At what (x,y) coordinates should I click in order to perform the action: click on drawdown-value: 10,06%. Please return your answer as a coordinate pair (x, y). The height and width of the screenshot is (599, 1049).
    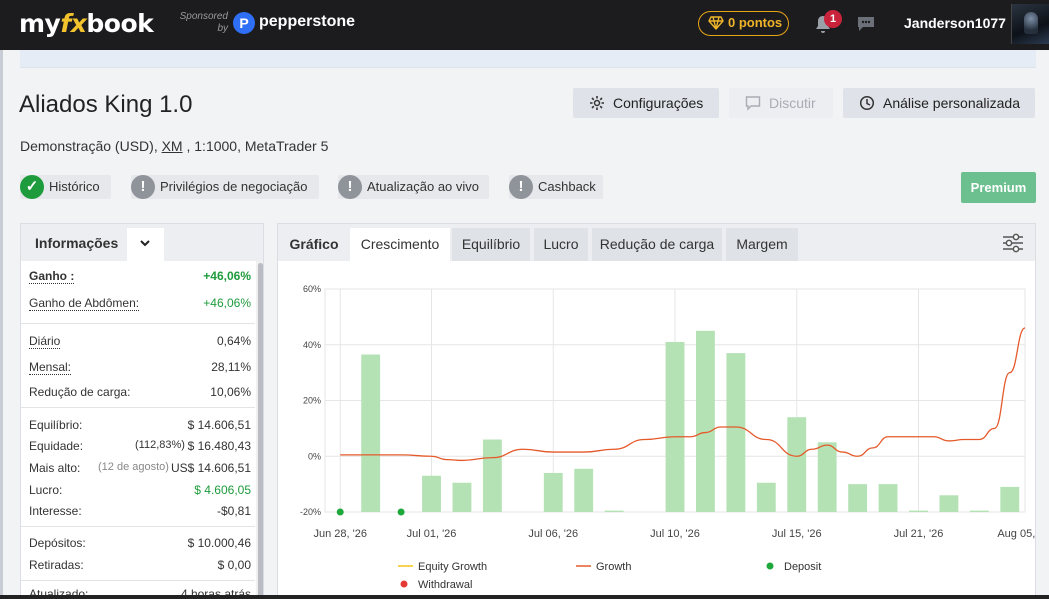
    Looking at the image, I should click on (230, 392).